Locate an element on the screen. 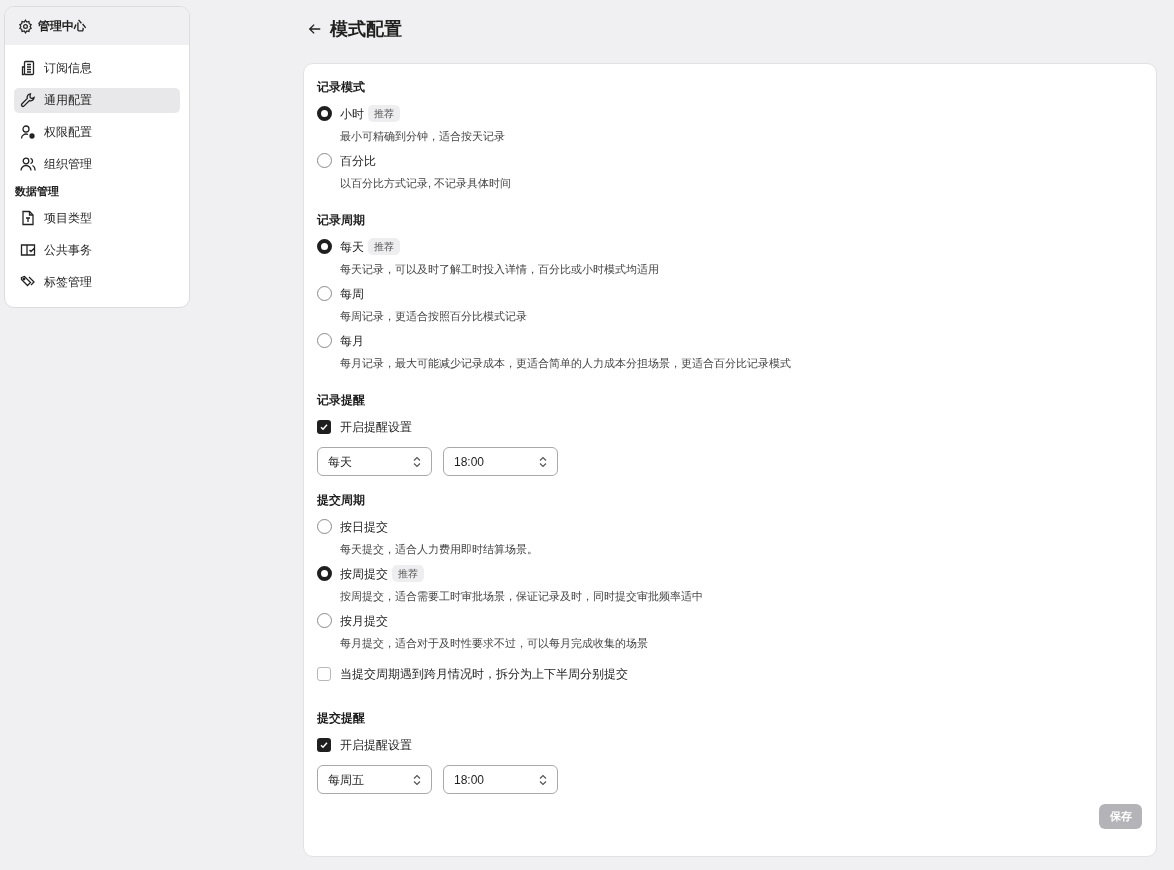 The image size is (1174, 870). users-icon is located at coordinates (28, 164).